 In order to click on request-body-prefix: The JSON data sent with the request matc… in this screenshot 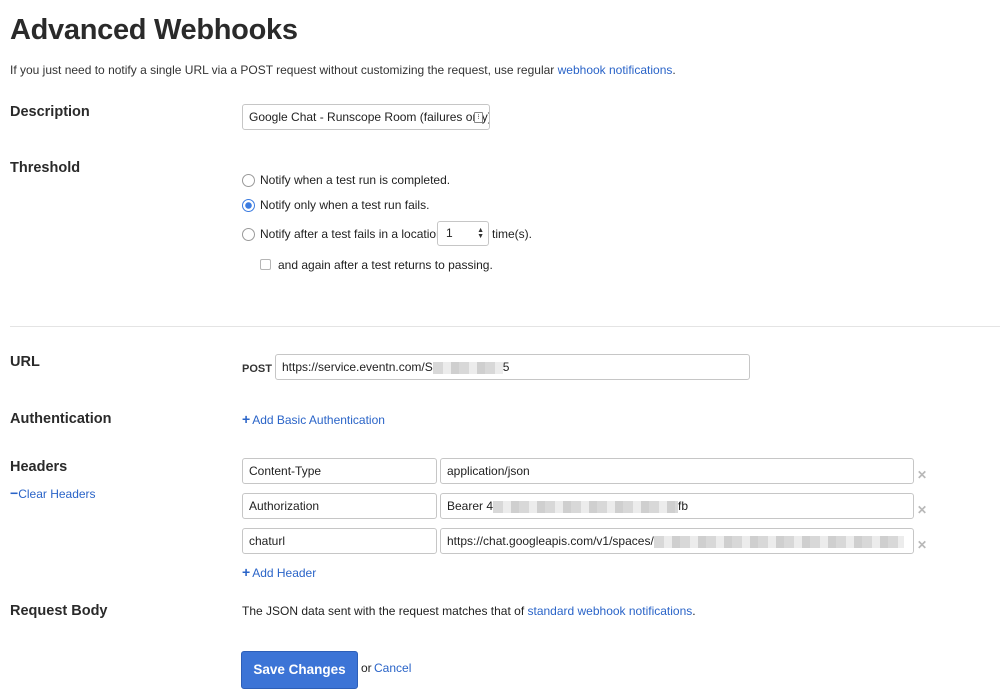, I will do `click(385, 611)`.